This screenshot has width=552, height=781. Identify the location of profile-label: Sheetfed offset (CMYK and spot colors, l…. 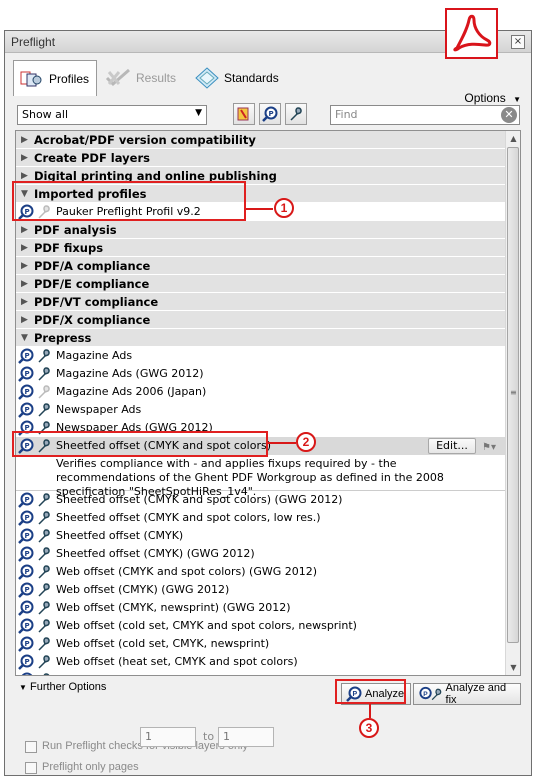
(188, 517).